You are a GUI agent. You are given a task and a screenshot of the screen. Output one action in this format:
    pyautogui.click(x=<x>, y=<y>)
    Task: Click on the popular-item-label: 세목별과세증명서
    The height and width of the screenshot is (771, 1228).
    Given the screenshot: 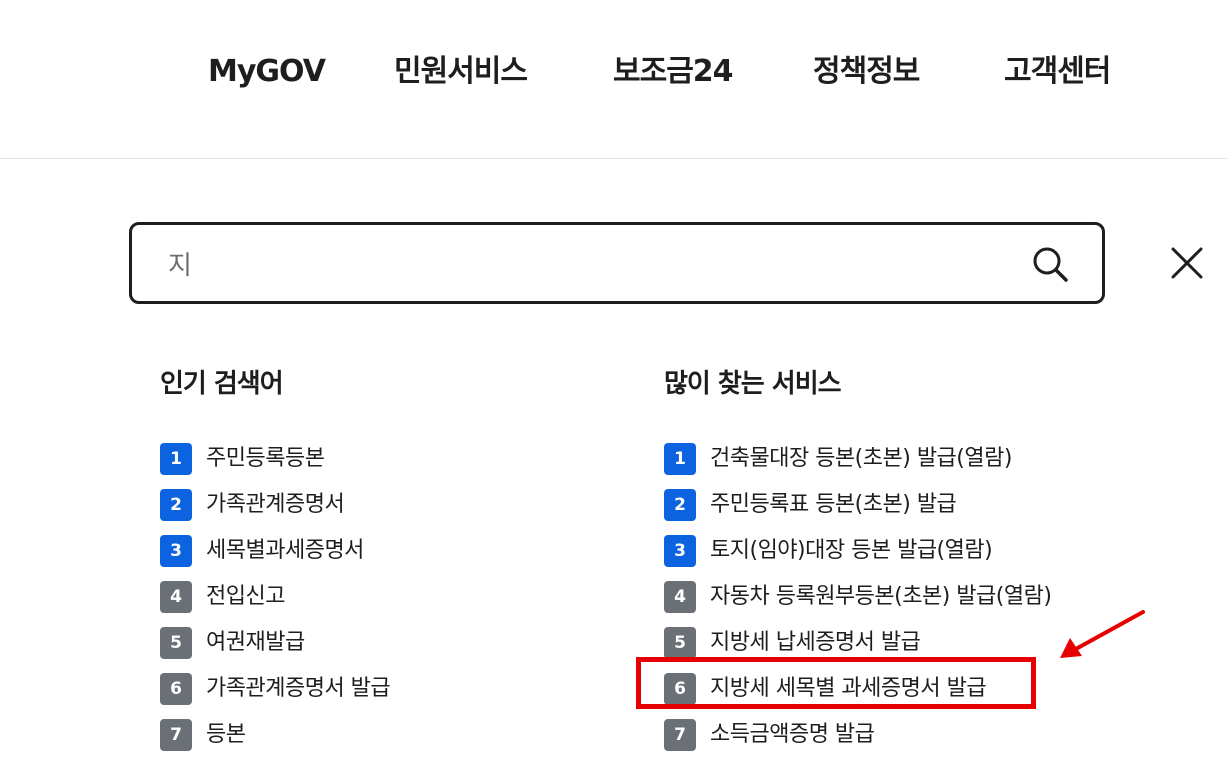 What is the action you would take?
    pyautogui.click(x=285, y=550)
    